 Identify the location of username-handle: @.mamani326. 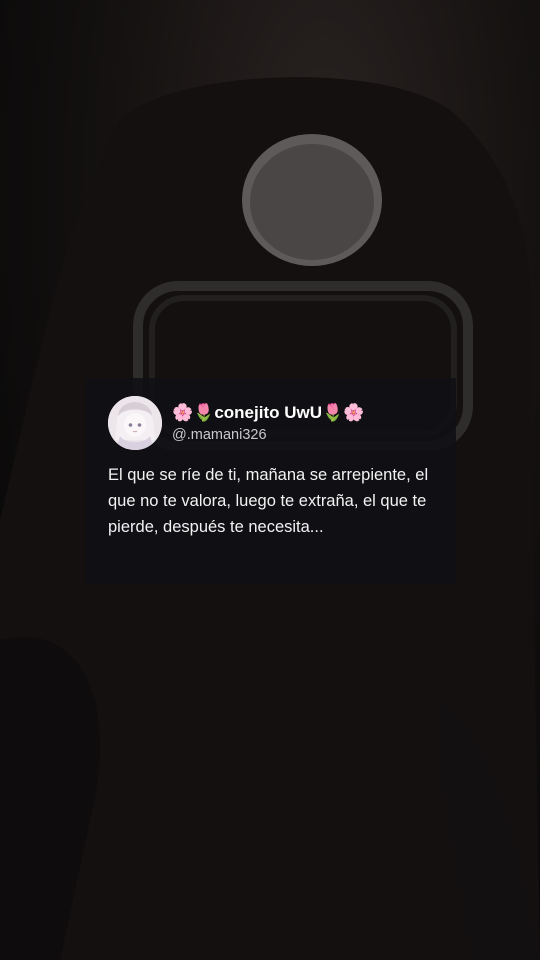
(268, 435).